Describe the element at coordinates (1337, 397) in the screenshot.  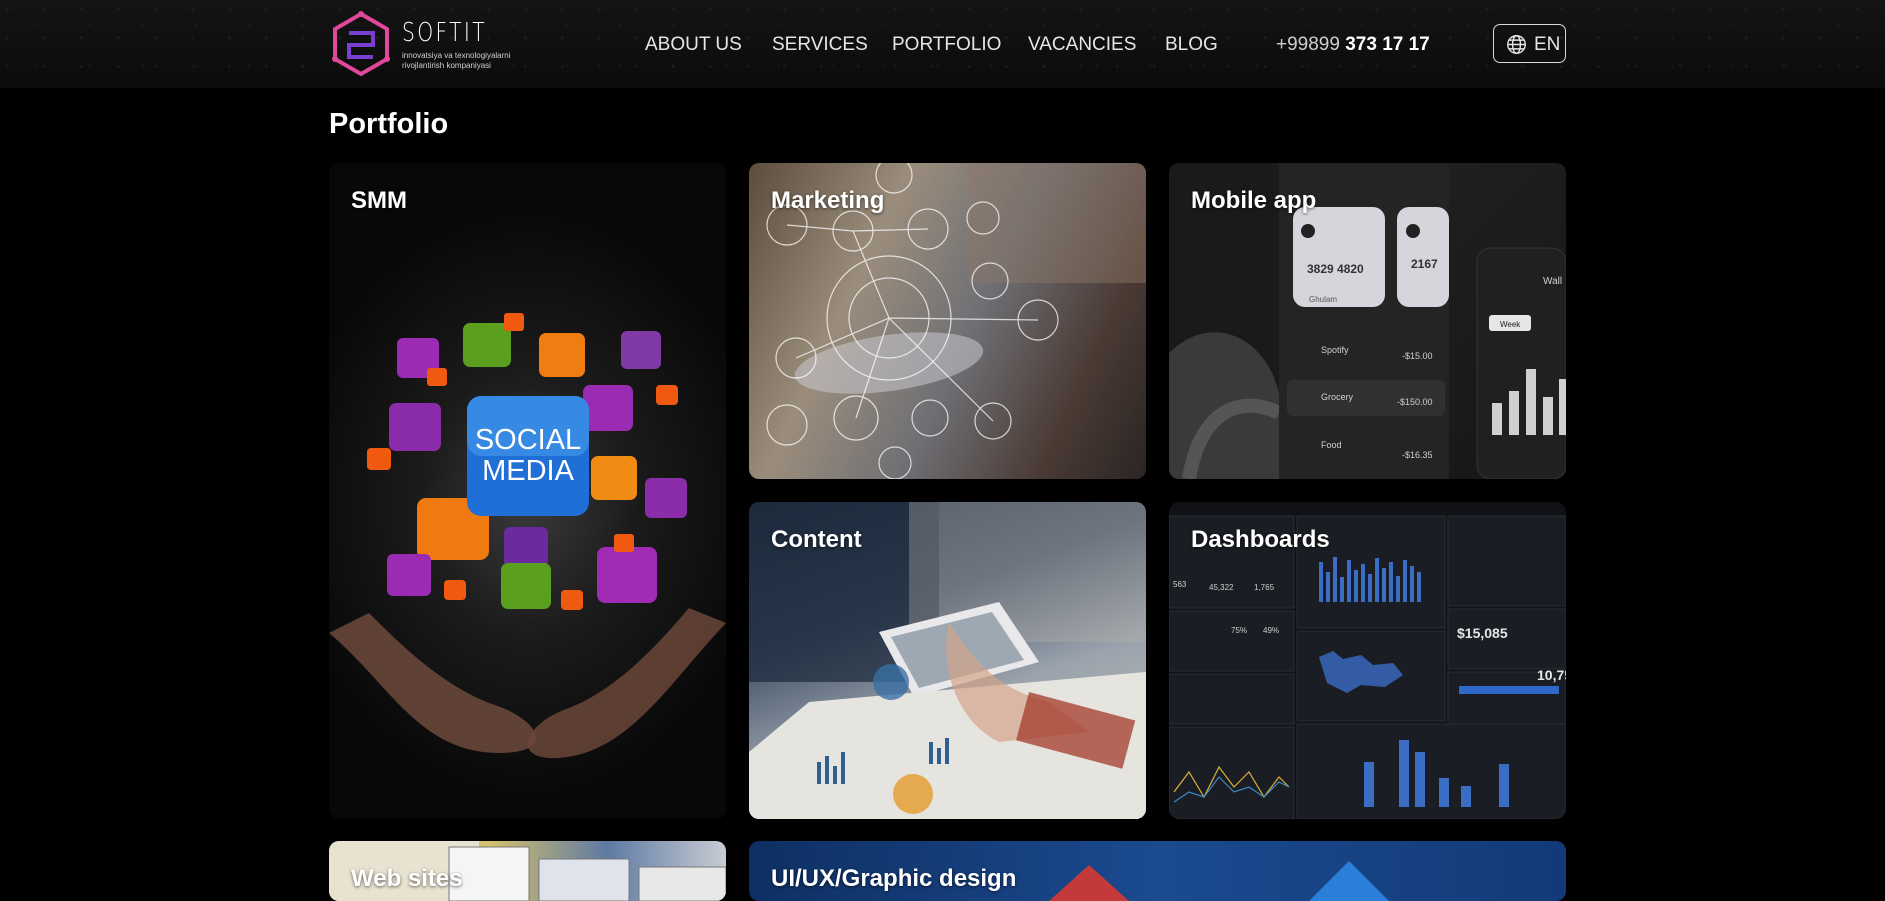
I see `art-grocery: Grocery` at that location.